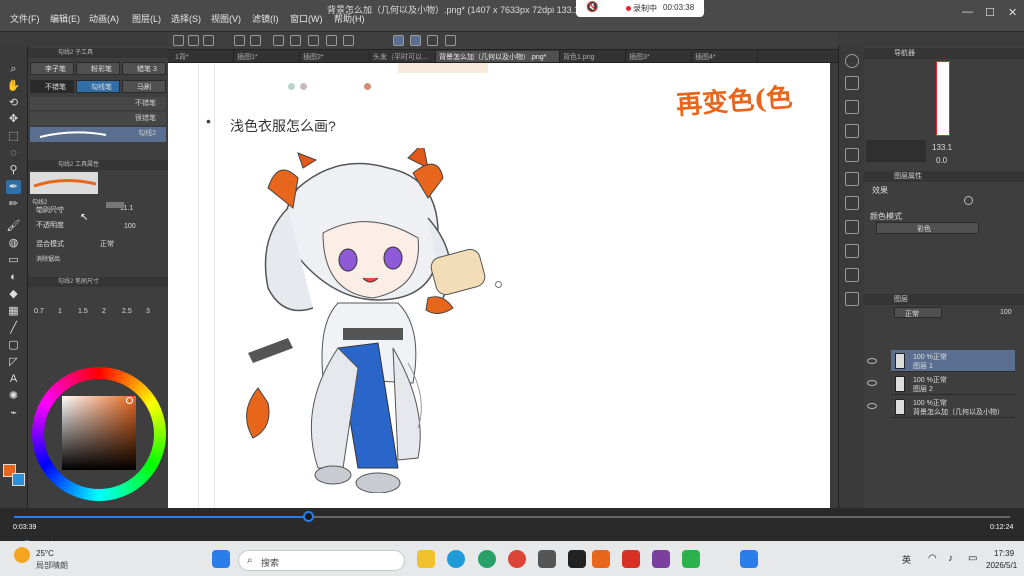 Image resolution: width=1024 pixels, height=576 pixels. I want to click on app-dark-icon, so click(577, 559).